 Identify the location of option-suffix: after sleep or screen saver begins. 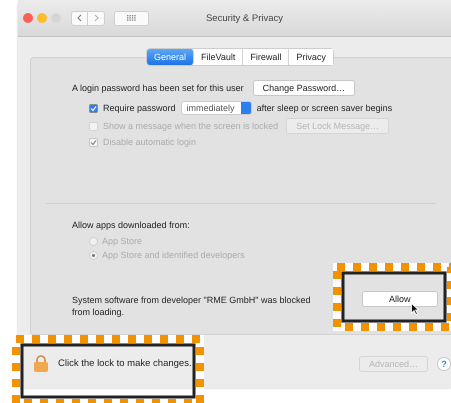
(324, 108).